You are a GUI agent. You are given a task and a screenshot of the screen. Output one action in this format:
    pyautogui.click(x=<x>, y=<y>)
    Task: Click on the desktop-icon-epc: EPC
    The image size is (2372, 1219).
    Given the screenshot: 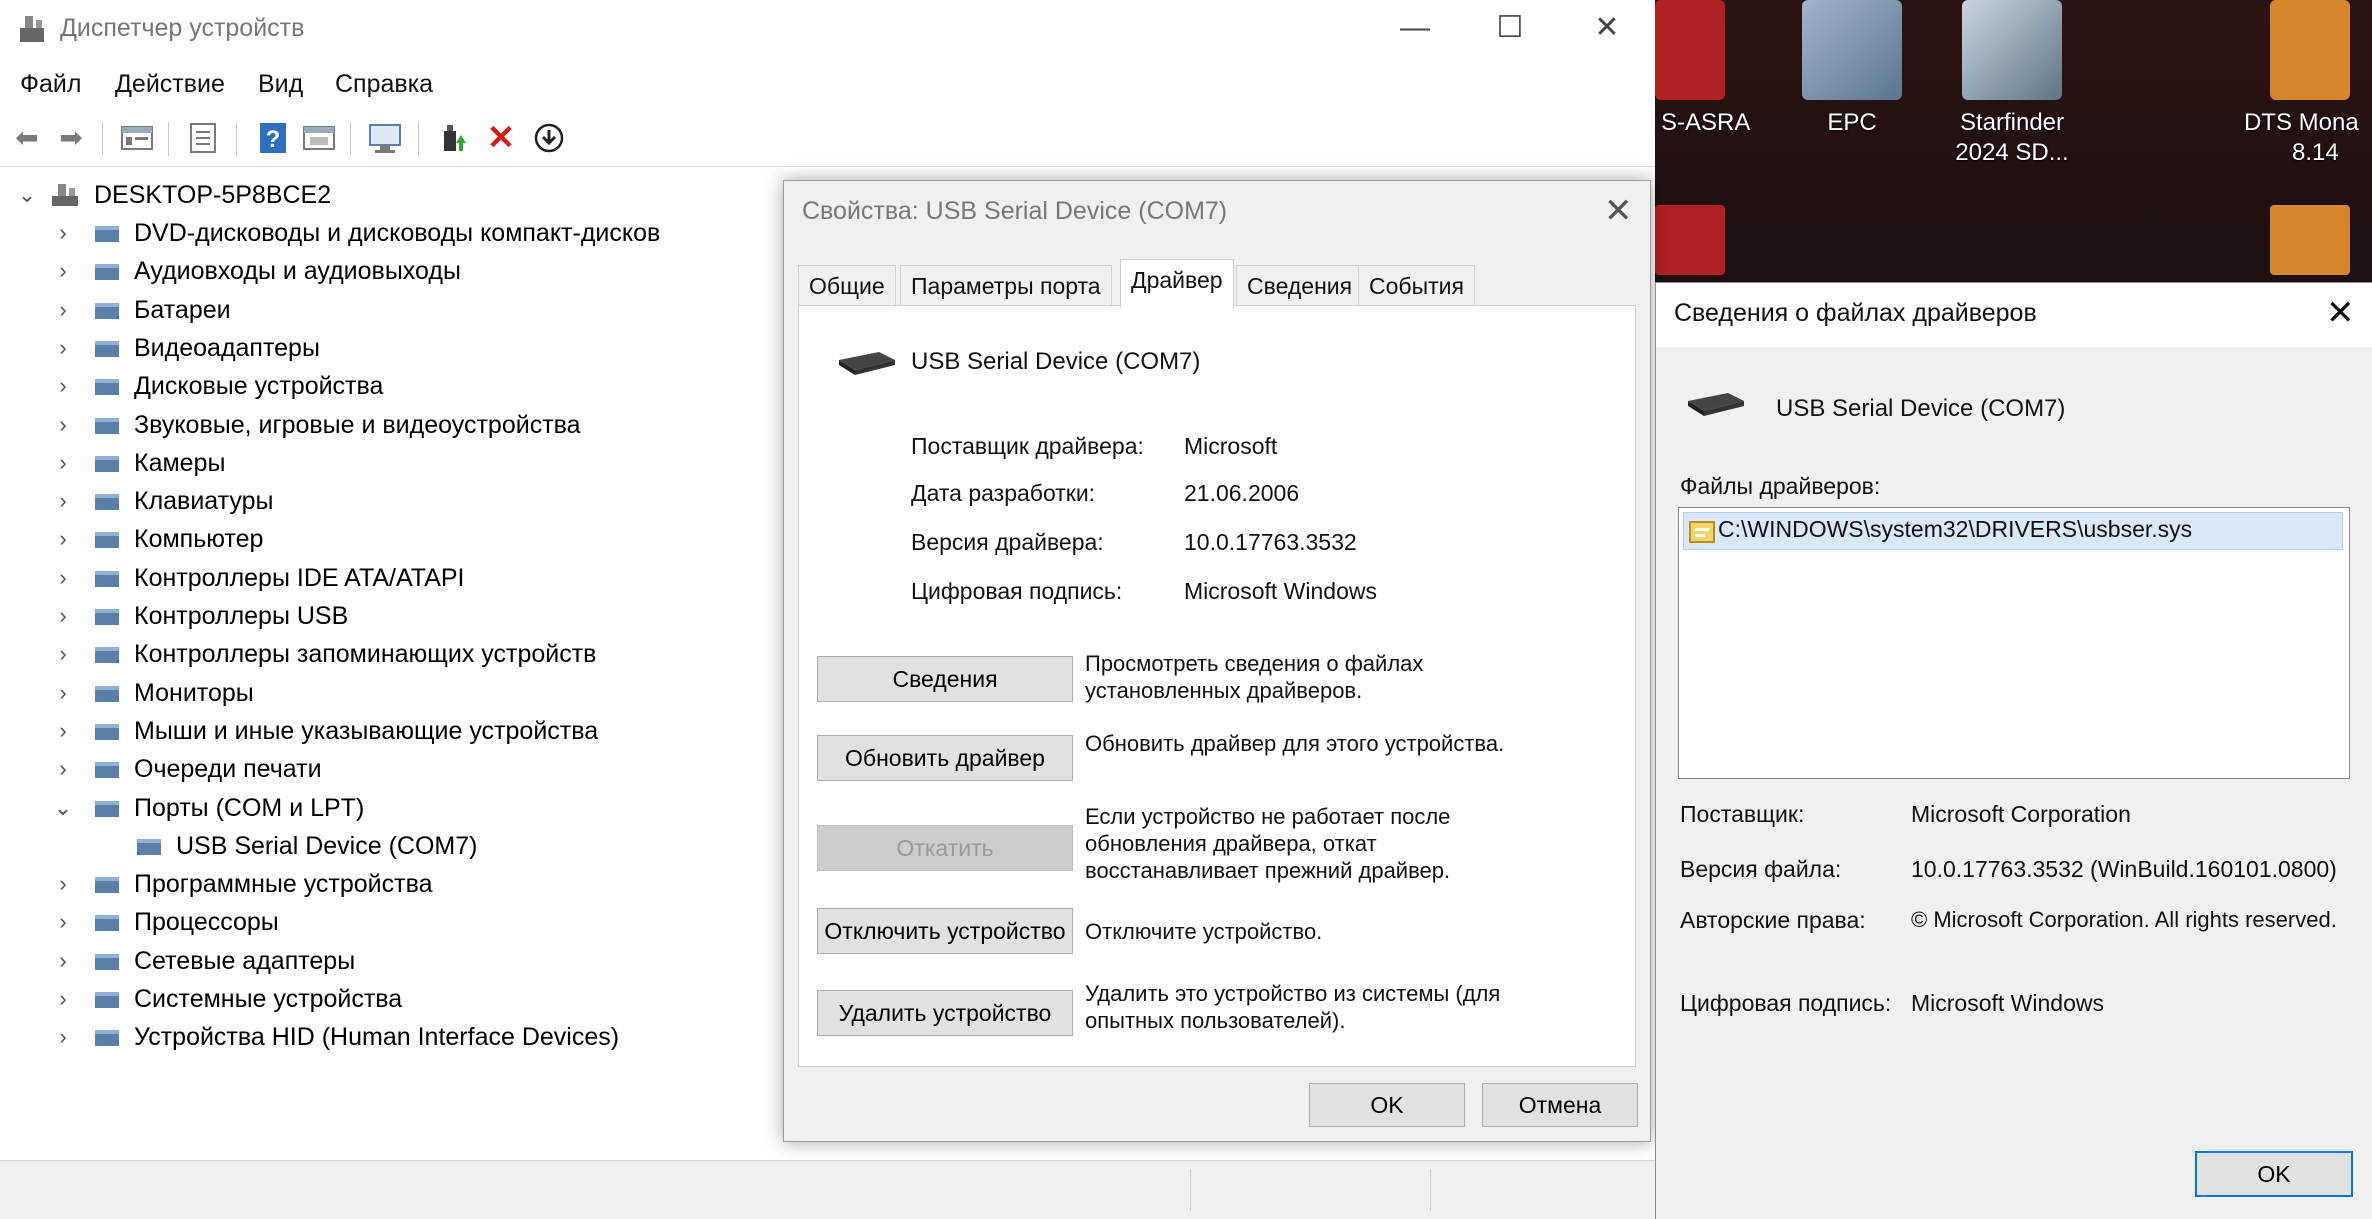 What is the action you would take?
    pyautogui.click(x=1852, y=69)
    